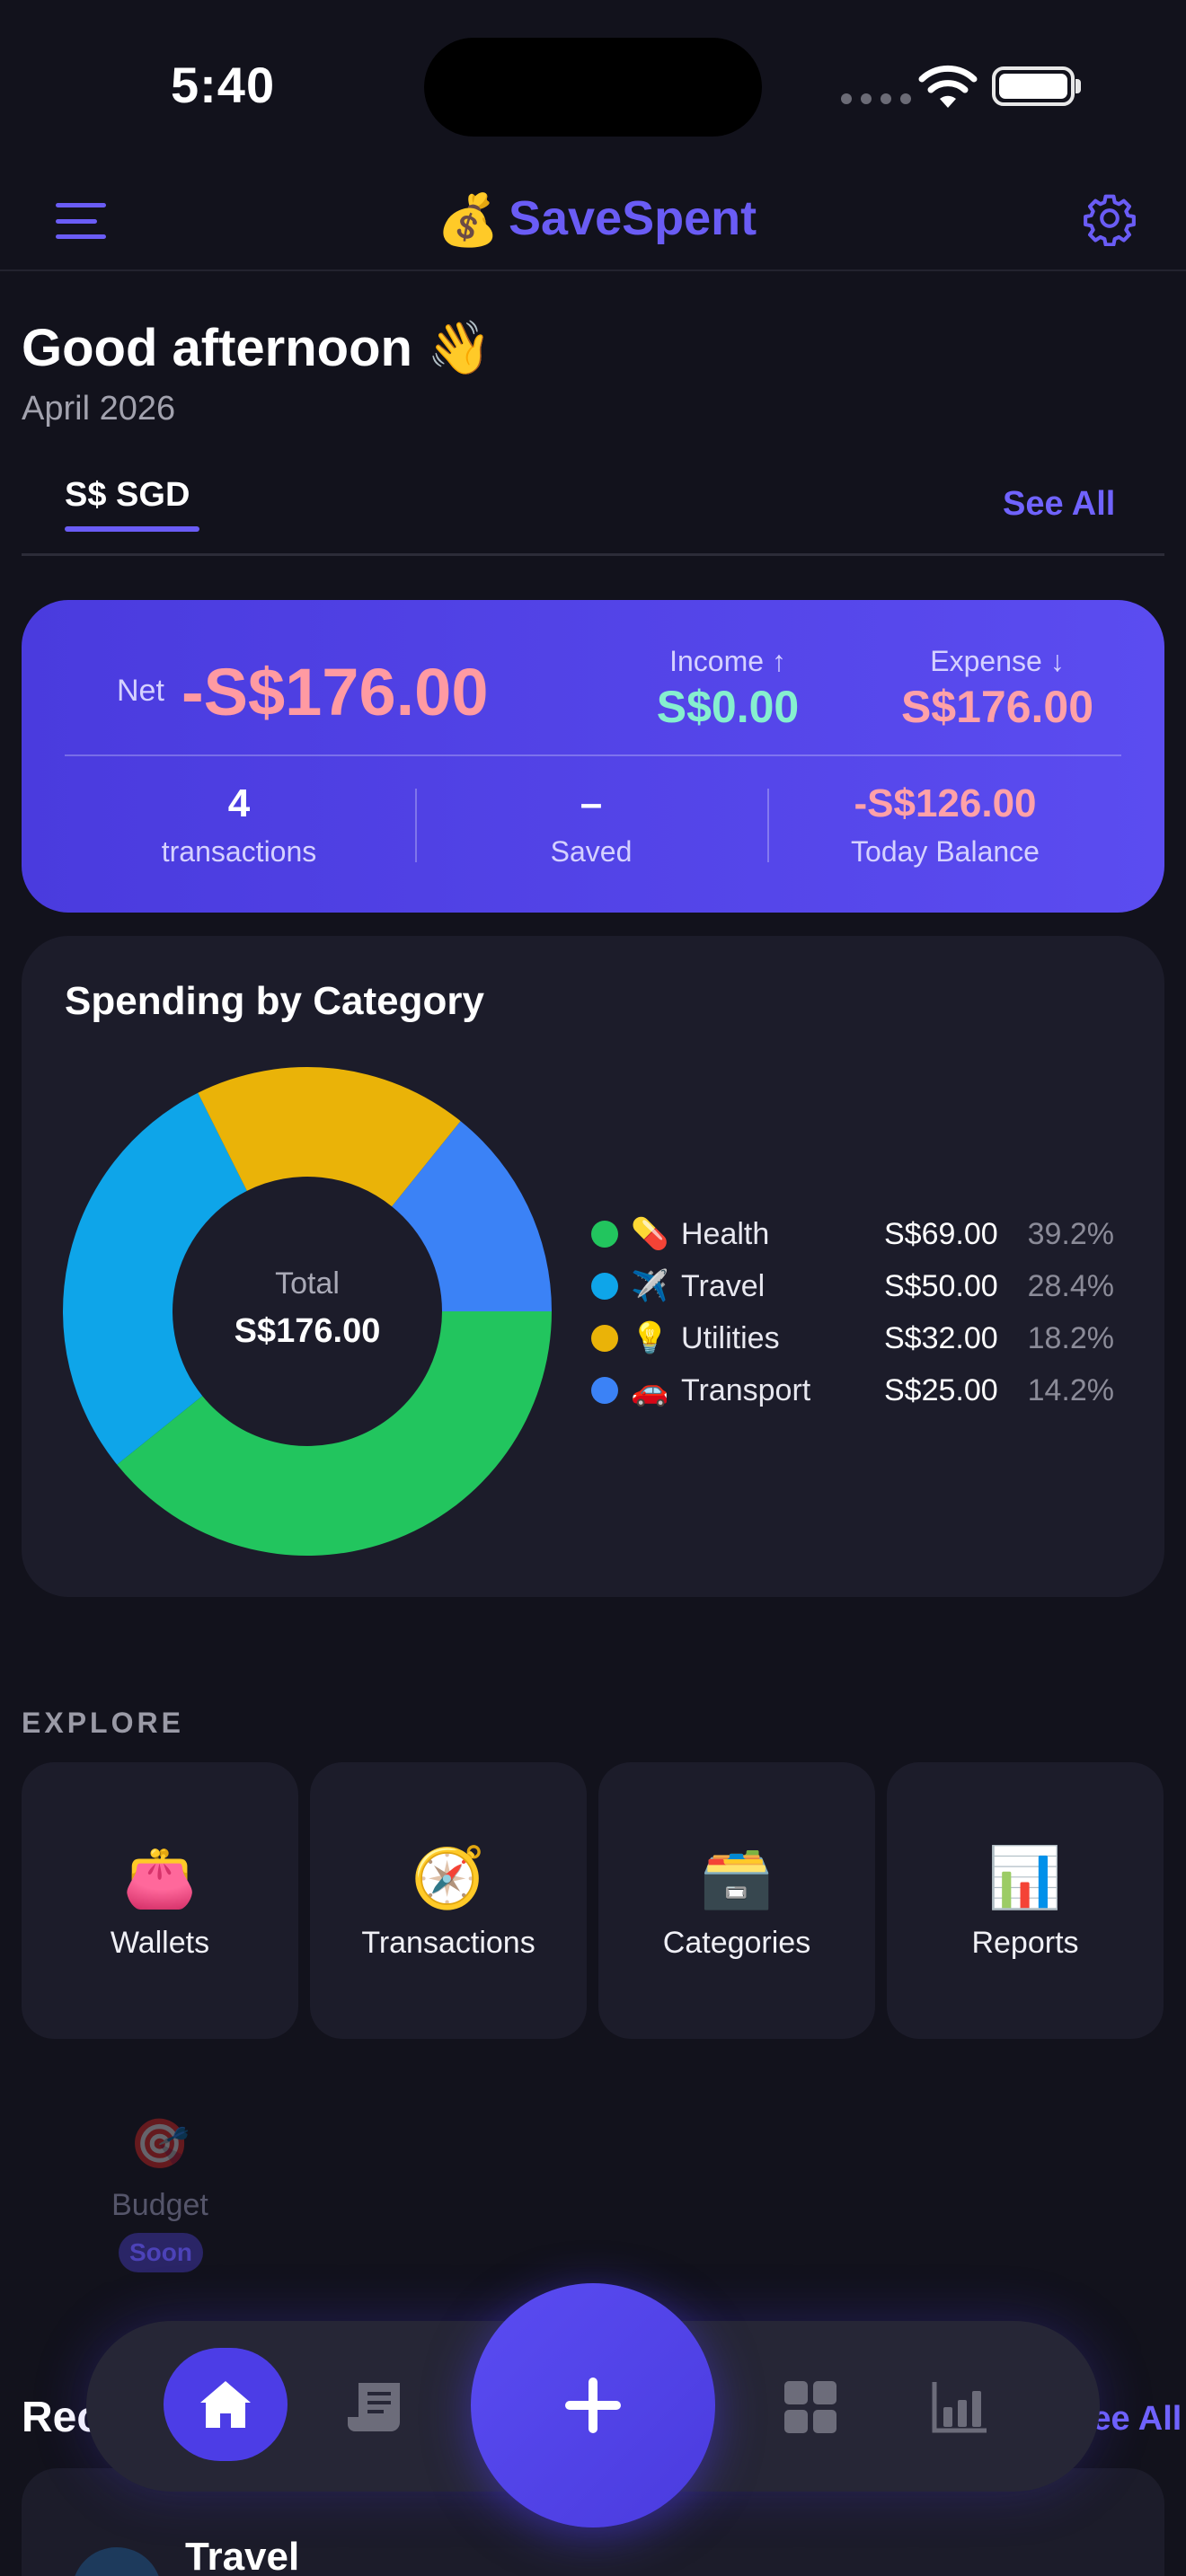  What do you see at coordinates (1025, 1877) in the screenshot?
I see `bar-chart-icon: 📊` at bounding box center [1025, 1877].